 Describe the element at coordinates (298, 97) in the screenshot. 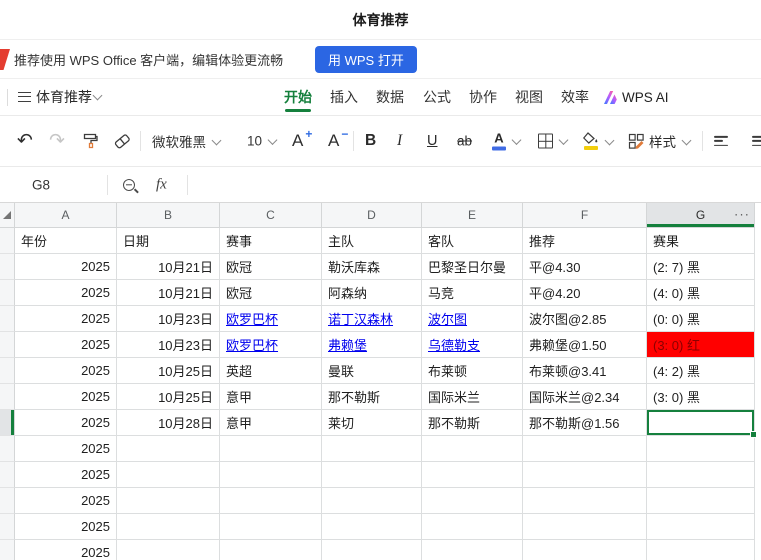

I see `tab-1: 开始` at that location.